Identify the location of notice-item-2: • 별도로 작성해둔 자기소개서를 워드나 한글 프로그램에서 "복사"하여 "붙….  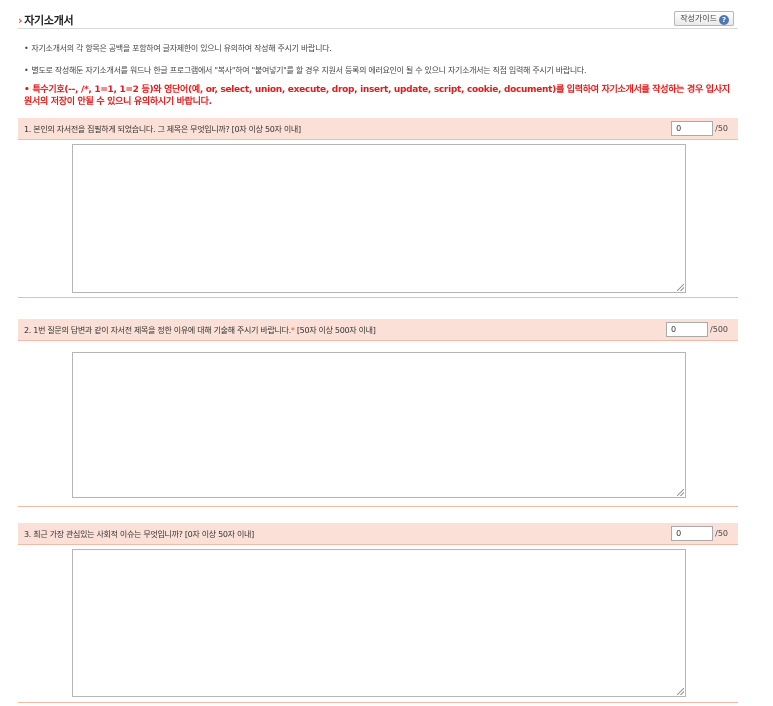
(305, 70).